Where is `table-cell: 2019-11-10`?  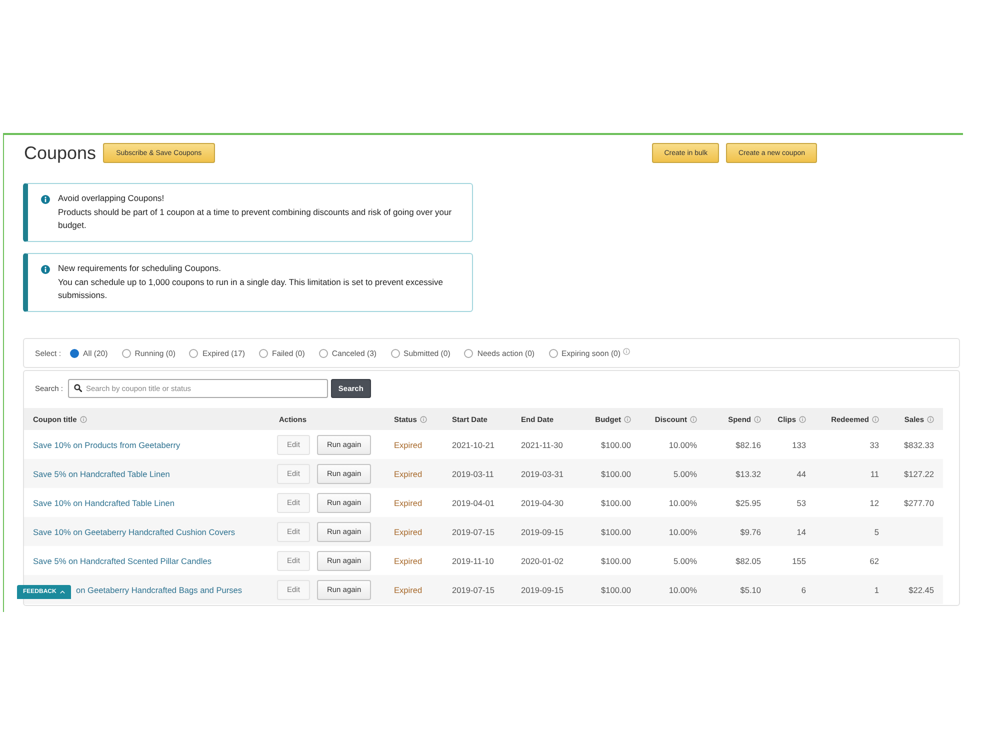
table-cell: 2019-11-10 is located at coordinates (473, 561).